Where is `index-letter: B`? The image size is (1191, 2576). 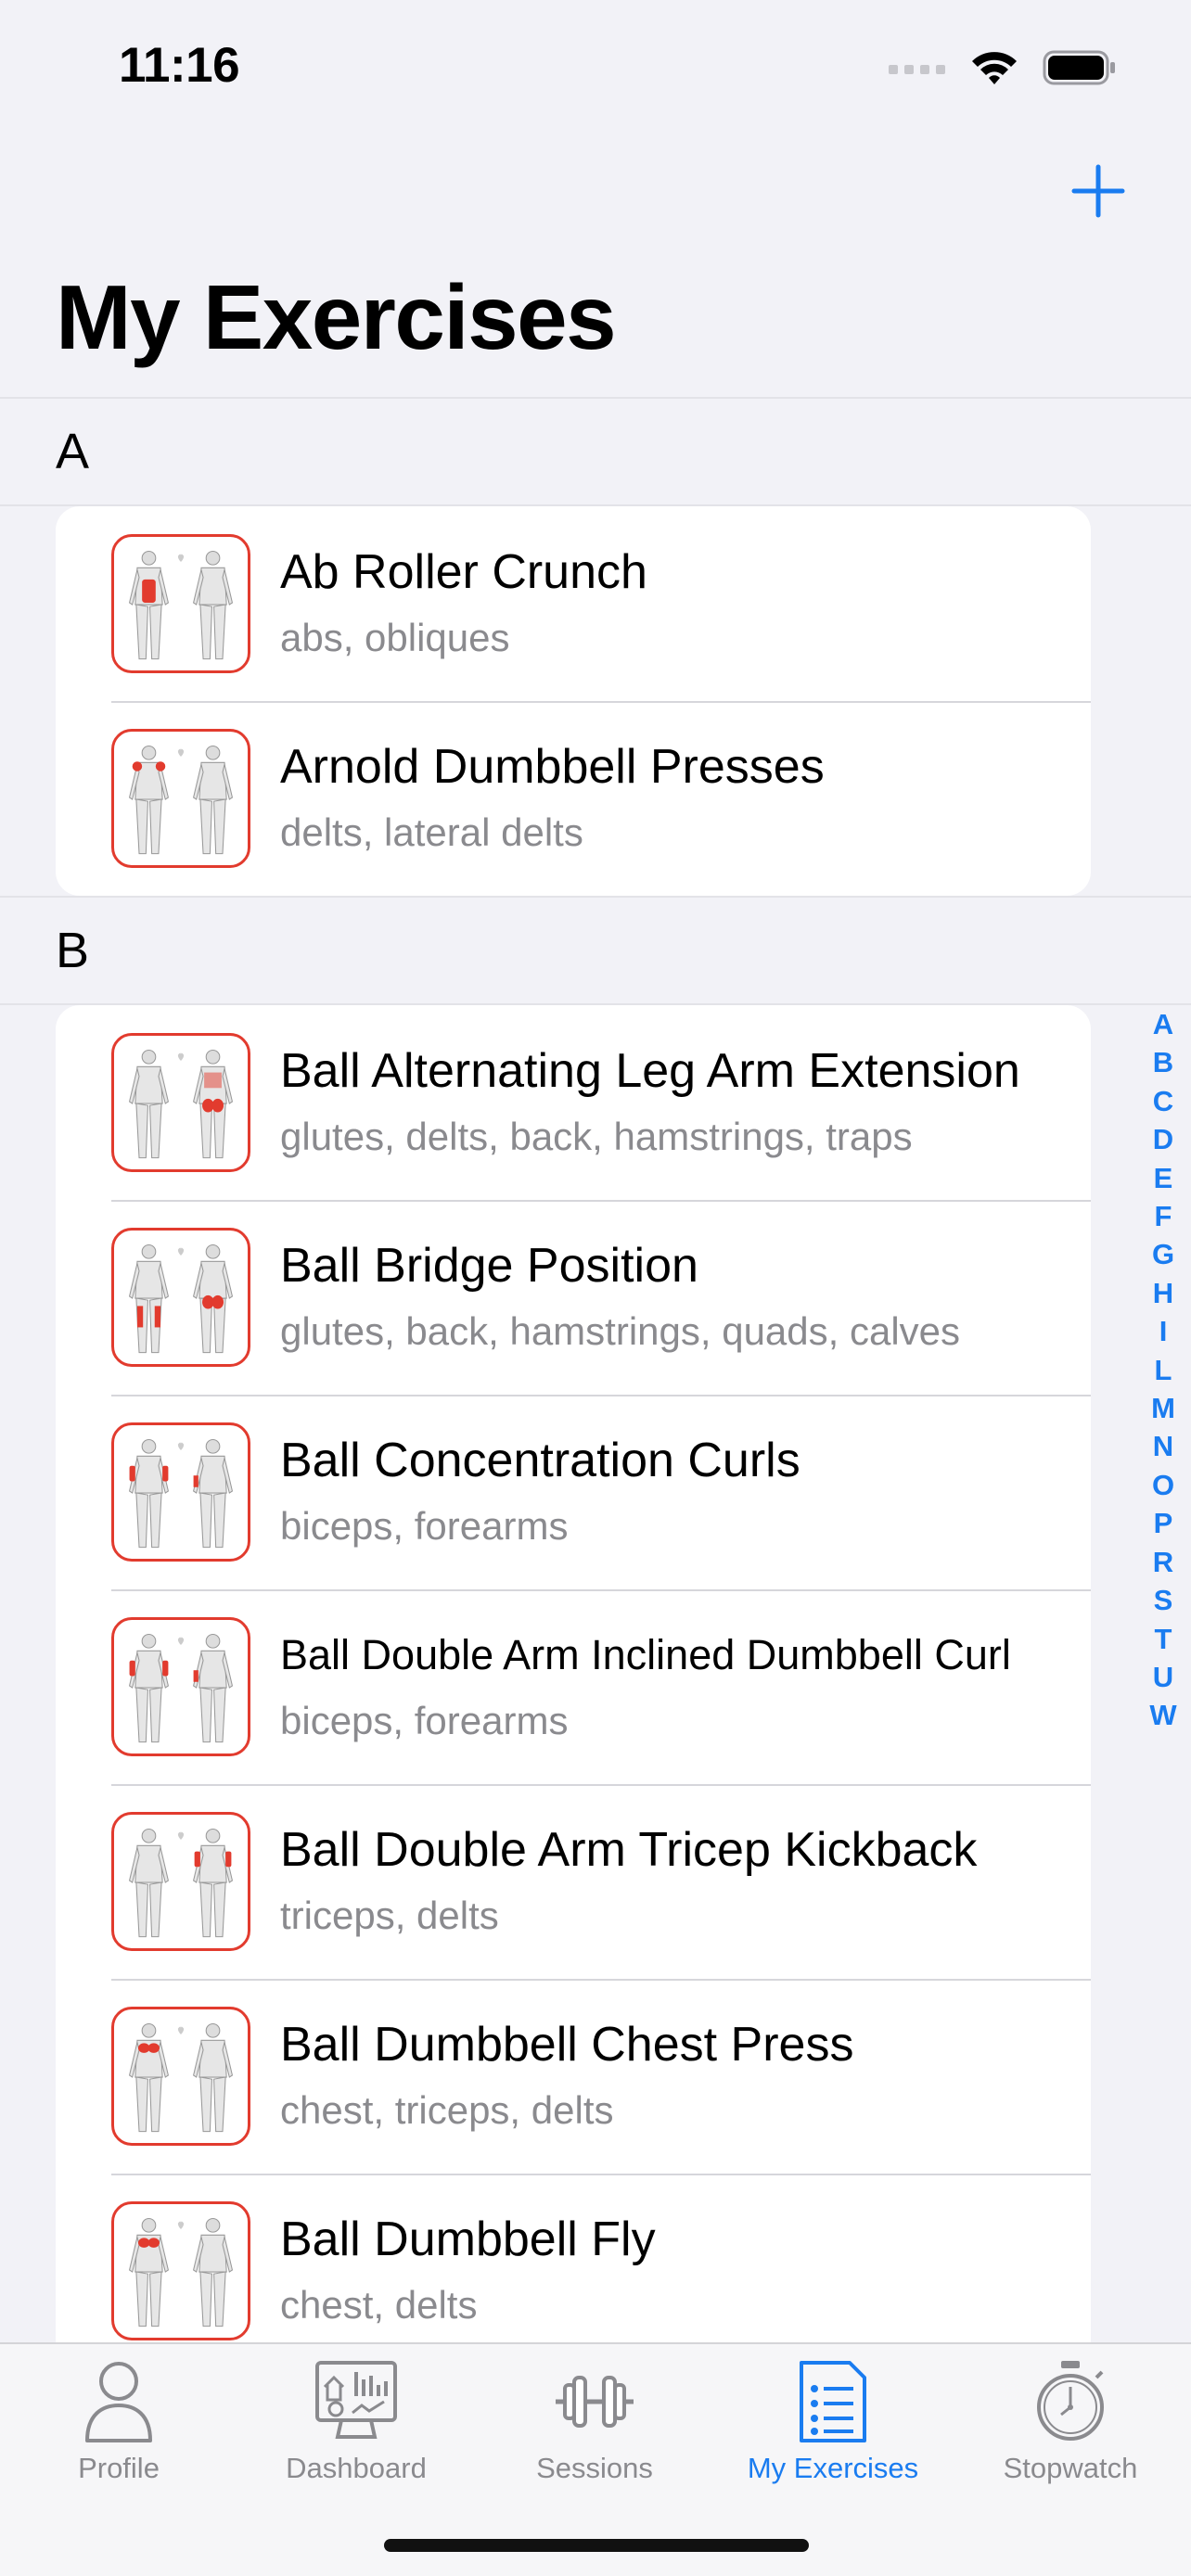
index-letter: B is located at coordinates (1163, 1062).